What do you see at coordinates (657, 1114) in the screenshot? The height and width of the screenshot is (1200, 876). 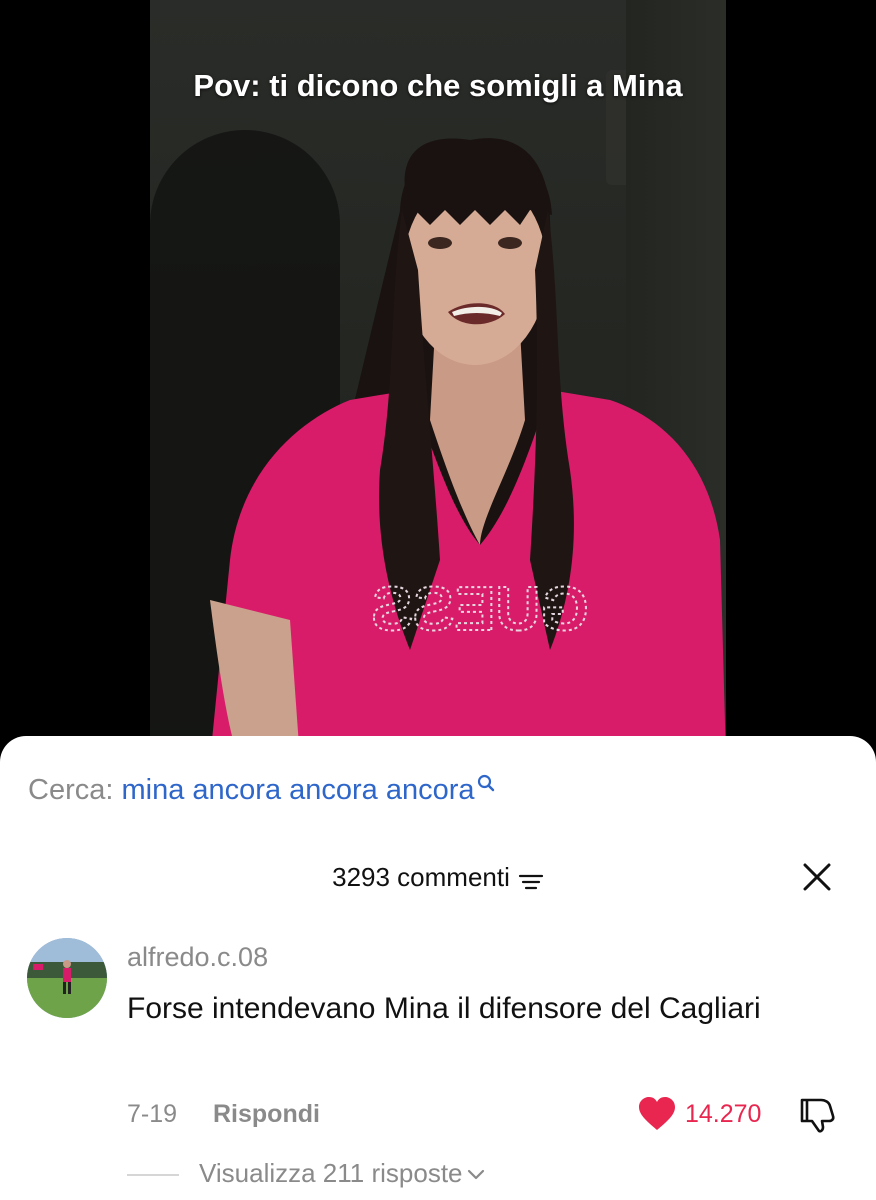 I see `heart-icon` at bounding box center [657, 1114].